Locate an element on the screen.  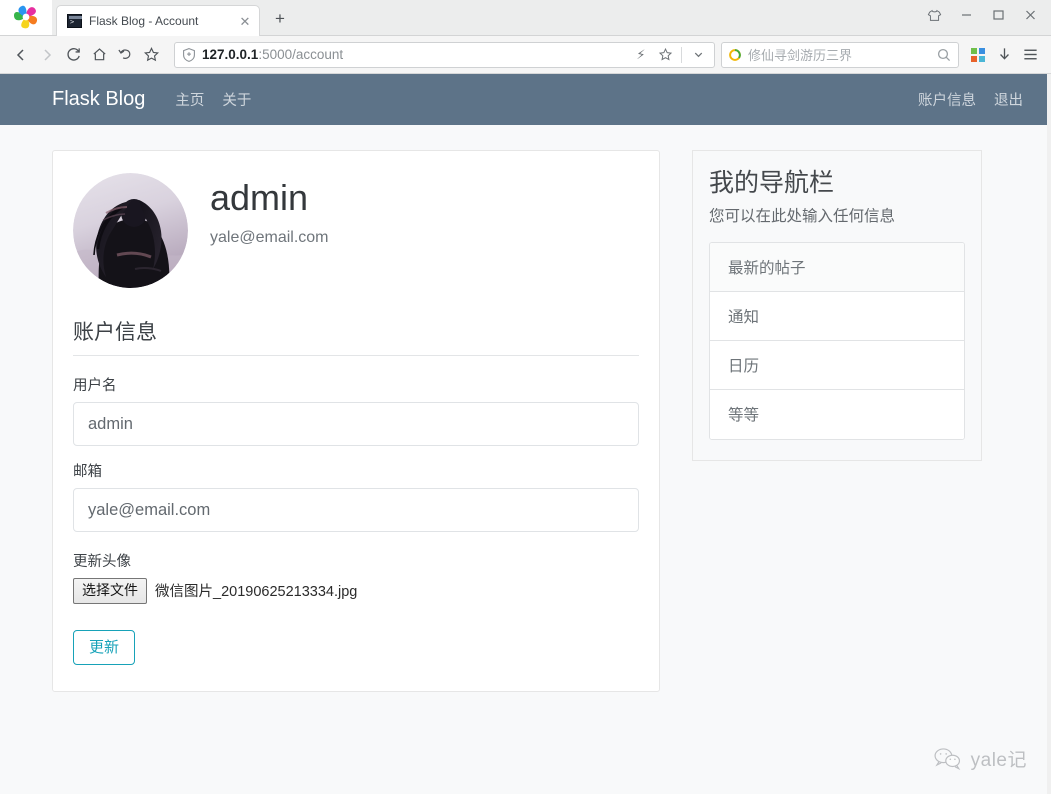
choose-file-button: 选择文件 is located at coordinates (110, 591).